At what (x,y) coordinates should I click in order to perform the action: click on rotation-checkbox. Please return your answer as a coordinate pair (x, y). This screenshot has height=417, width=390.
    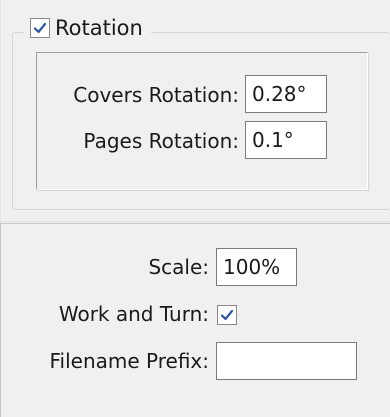
    Looking at the image, I should click on (40, 28).